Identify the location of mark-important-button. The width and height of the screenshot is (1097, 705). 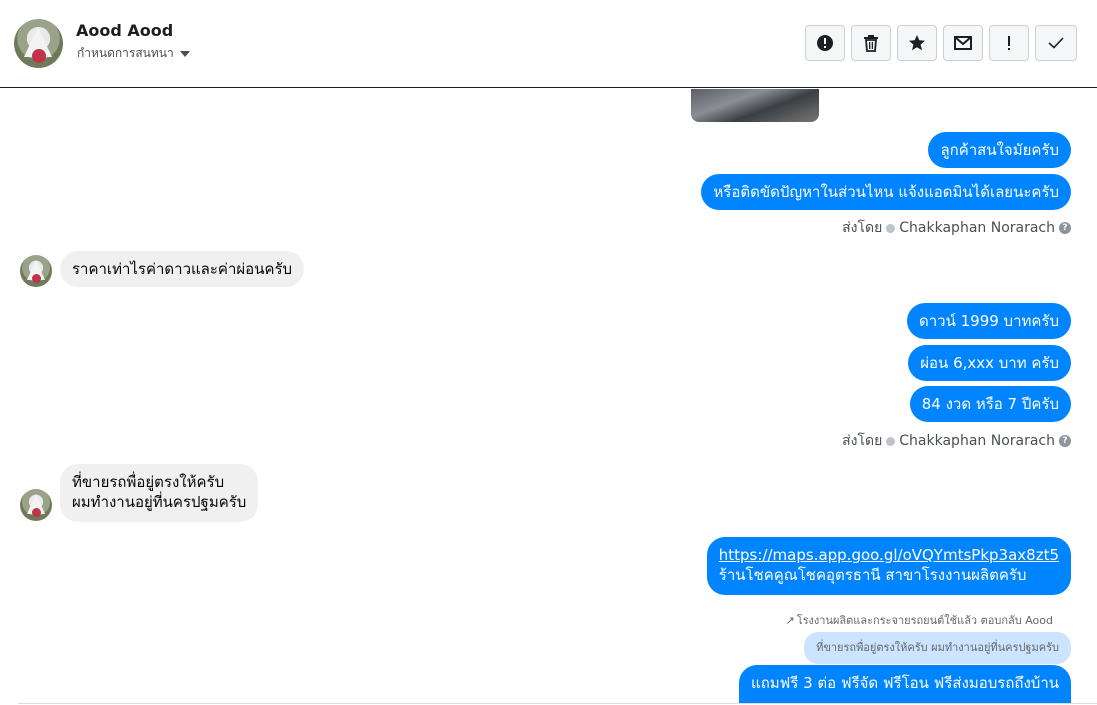
(1009, 43).